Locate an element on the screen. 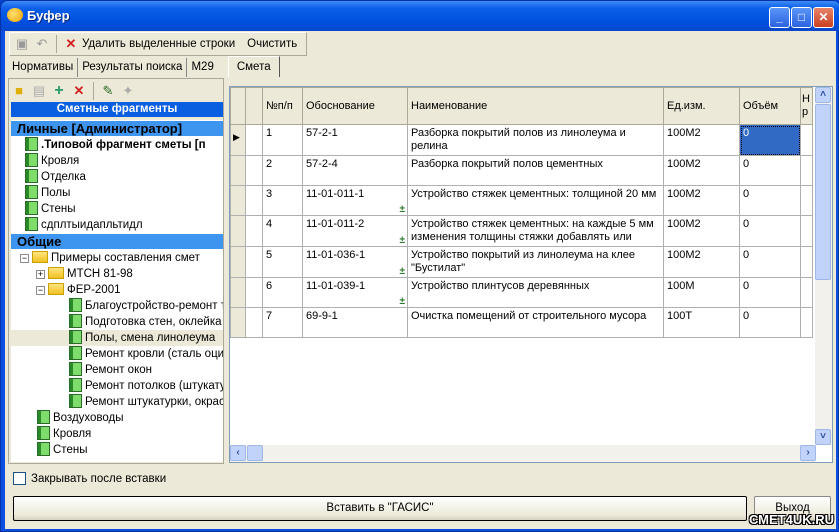 The height and width of the screenshot is (532, 839). row-indicator: ▶ is located at coordinates (238, 140).